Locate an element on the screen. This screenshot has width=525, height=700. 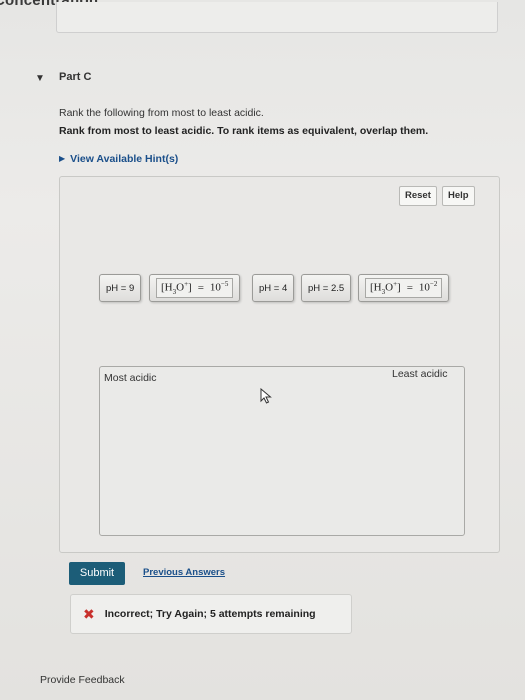
provide-feedback-link: Provide Feedback is located at coordinates (82, 680).